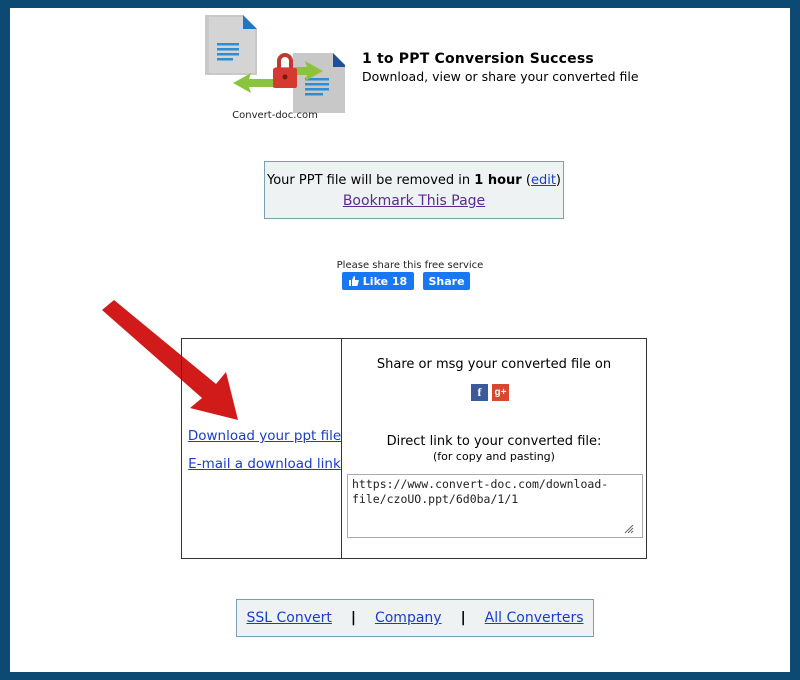 The width and height of the screenshot is (800, 680). I want to click on footer-link-company: Company, so click(408, 618).